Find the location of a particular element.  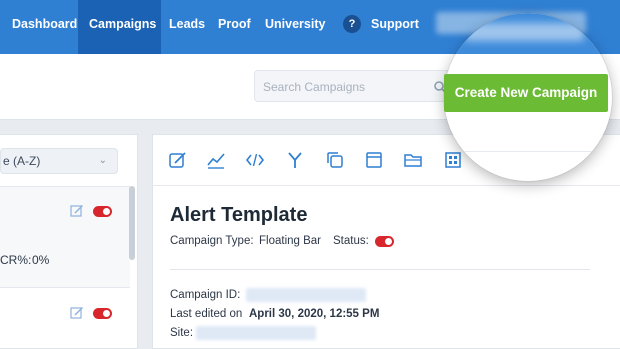

folder-icon is located at coordinates (413, 160).